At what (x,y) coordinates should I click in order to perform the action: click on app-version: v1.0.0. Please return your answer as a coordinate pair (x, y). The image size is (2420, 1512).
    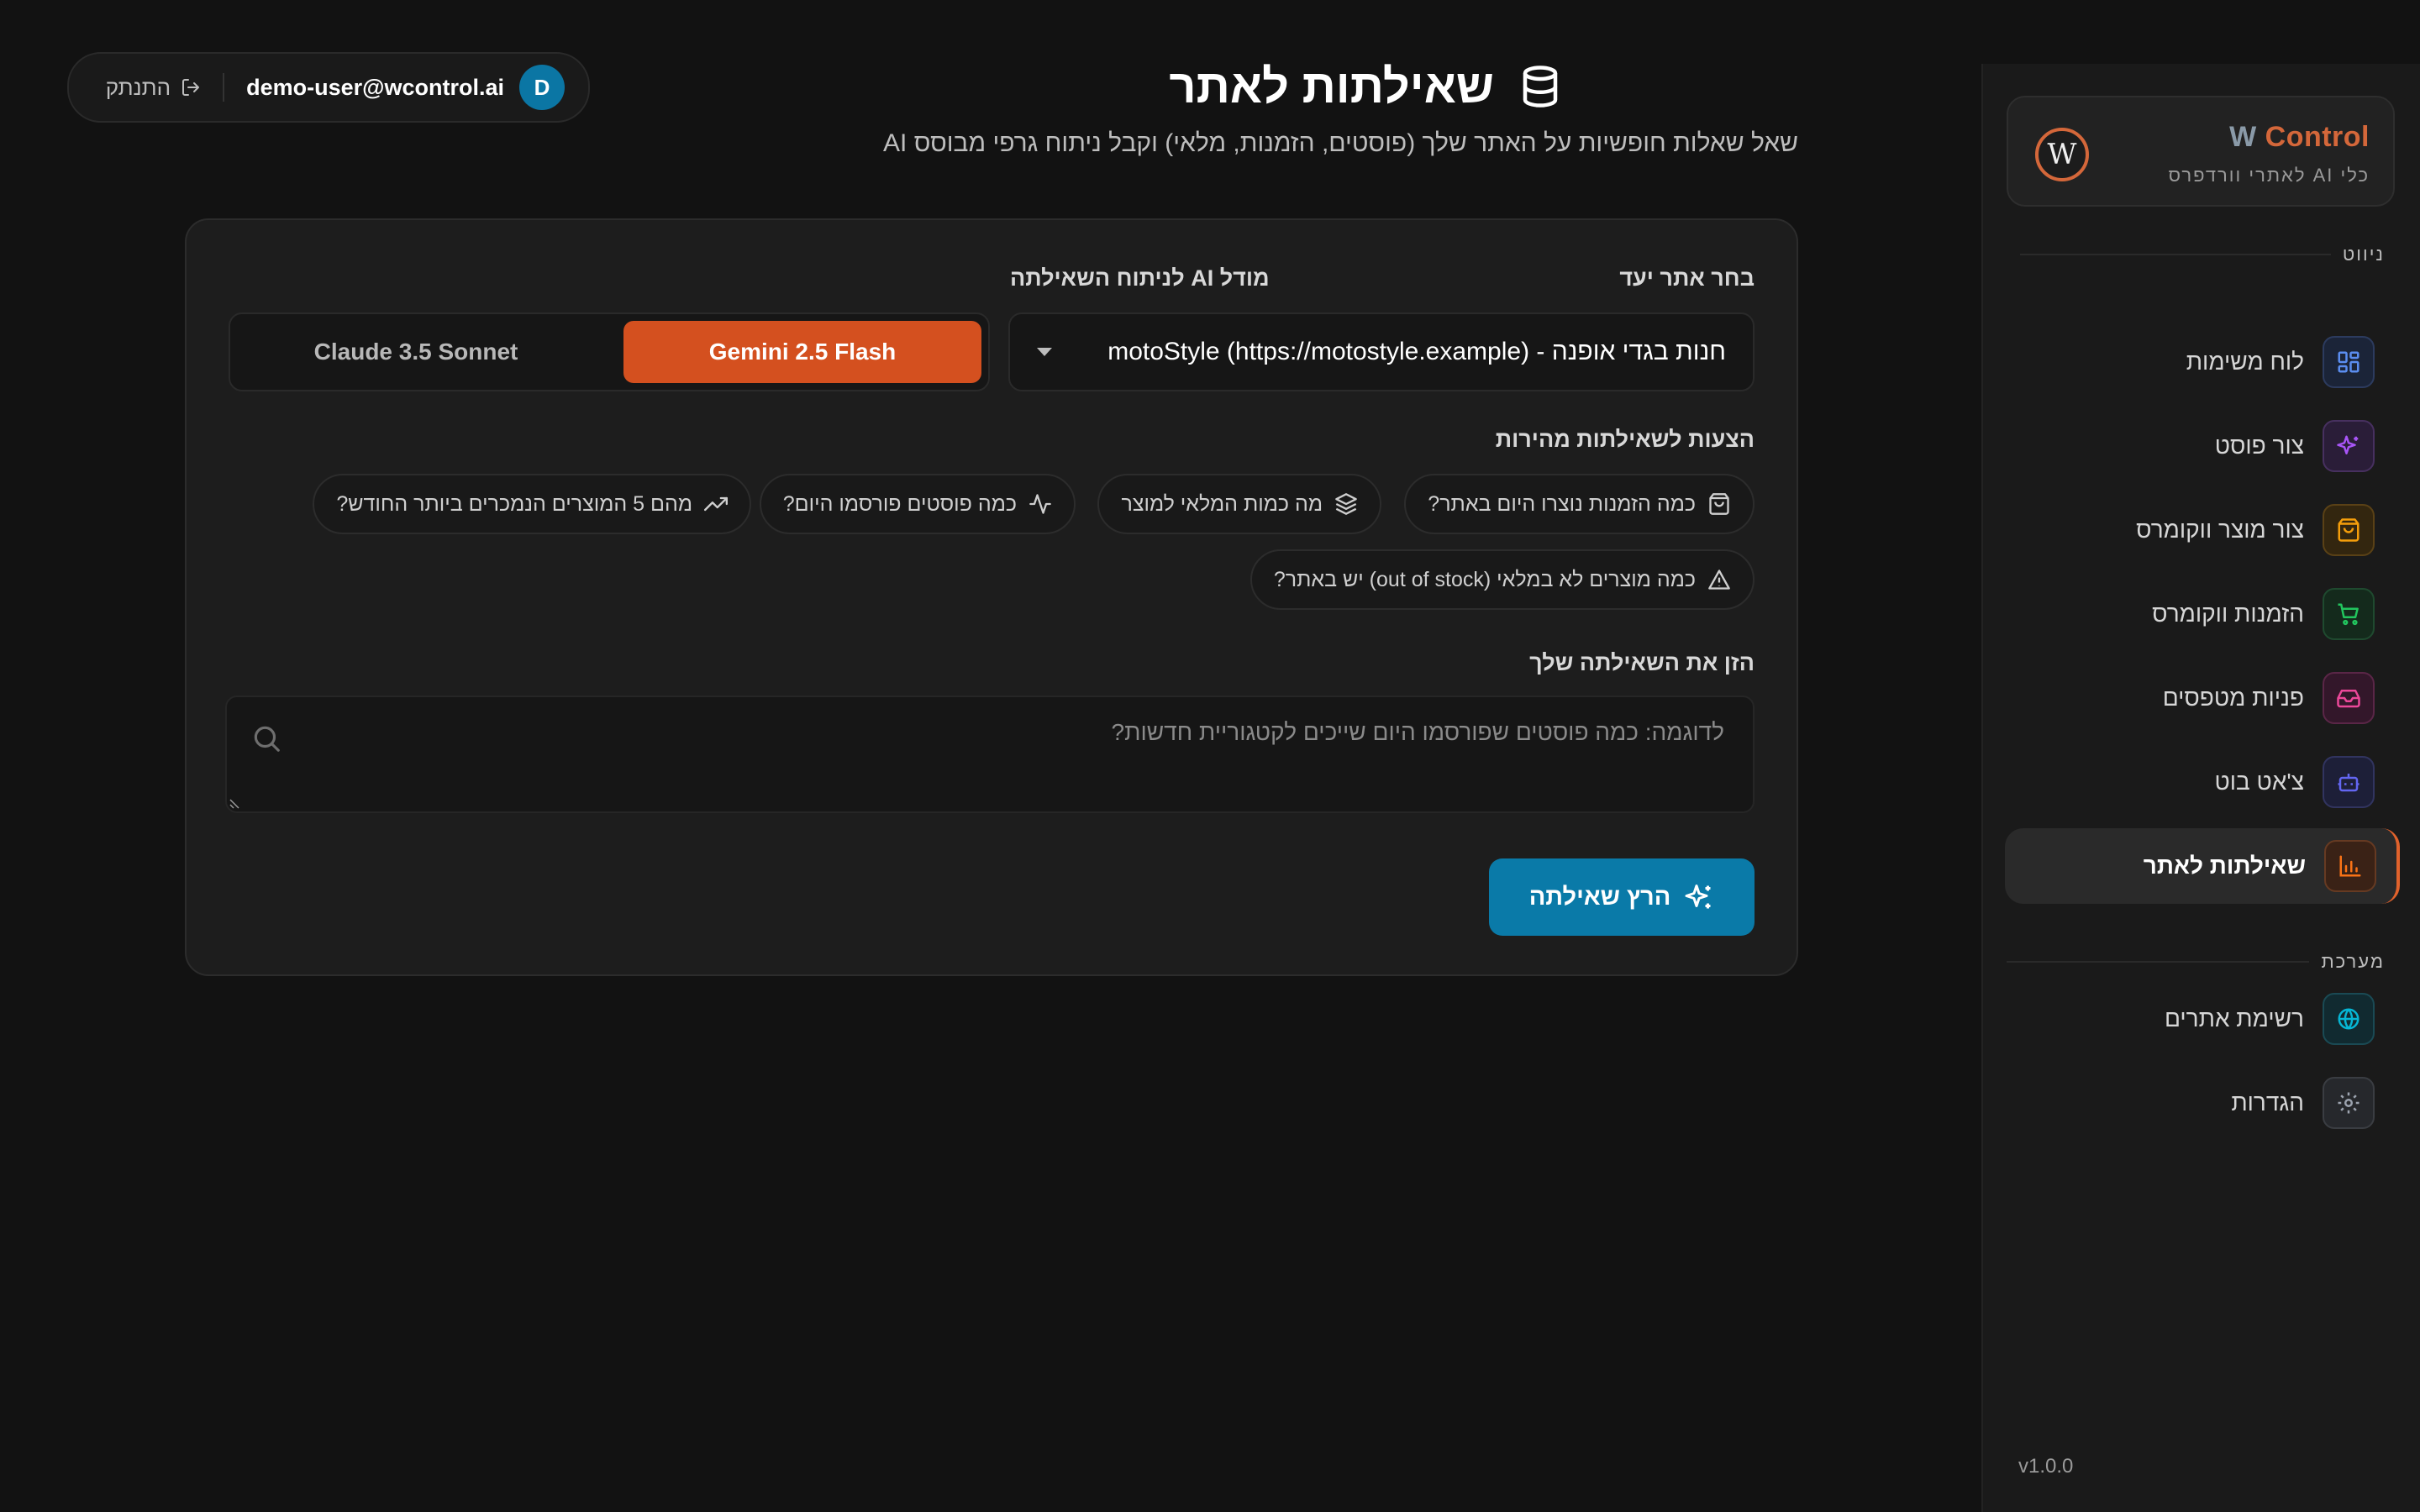
    Looking at the image, I should click on (2046, 1466).